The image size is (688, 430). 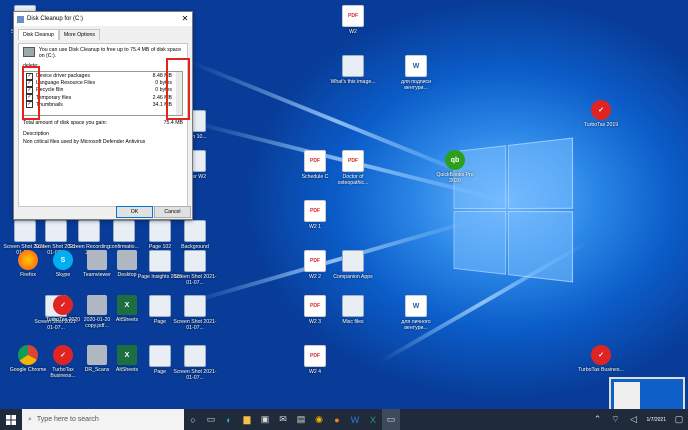 What do you see at coordinates (31, 66) in the screenshot?
I see `files-to-delete-label: delete:` at bounding box center [31, 66].